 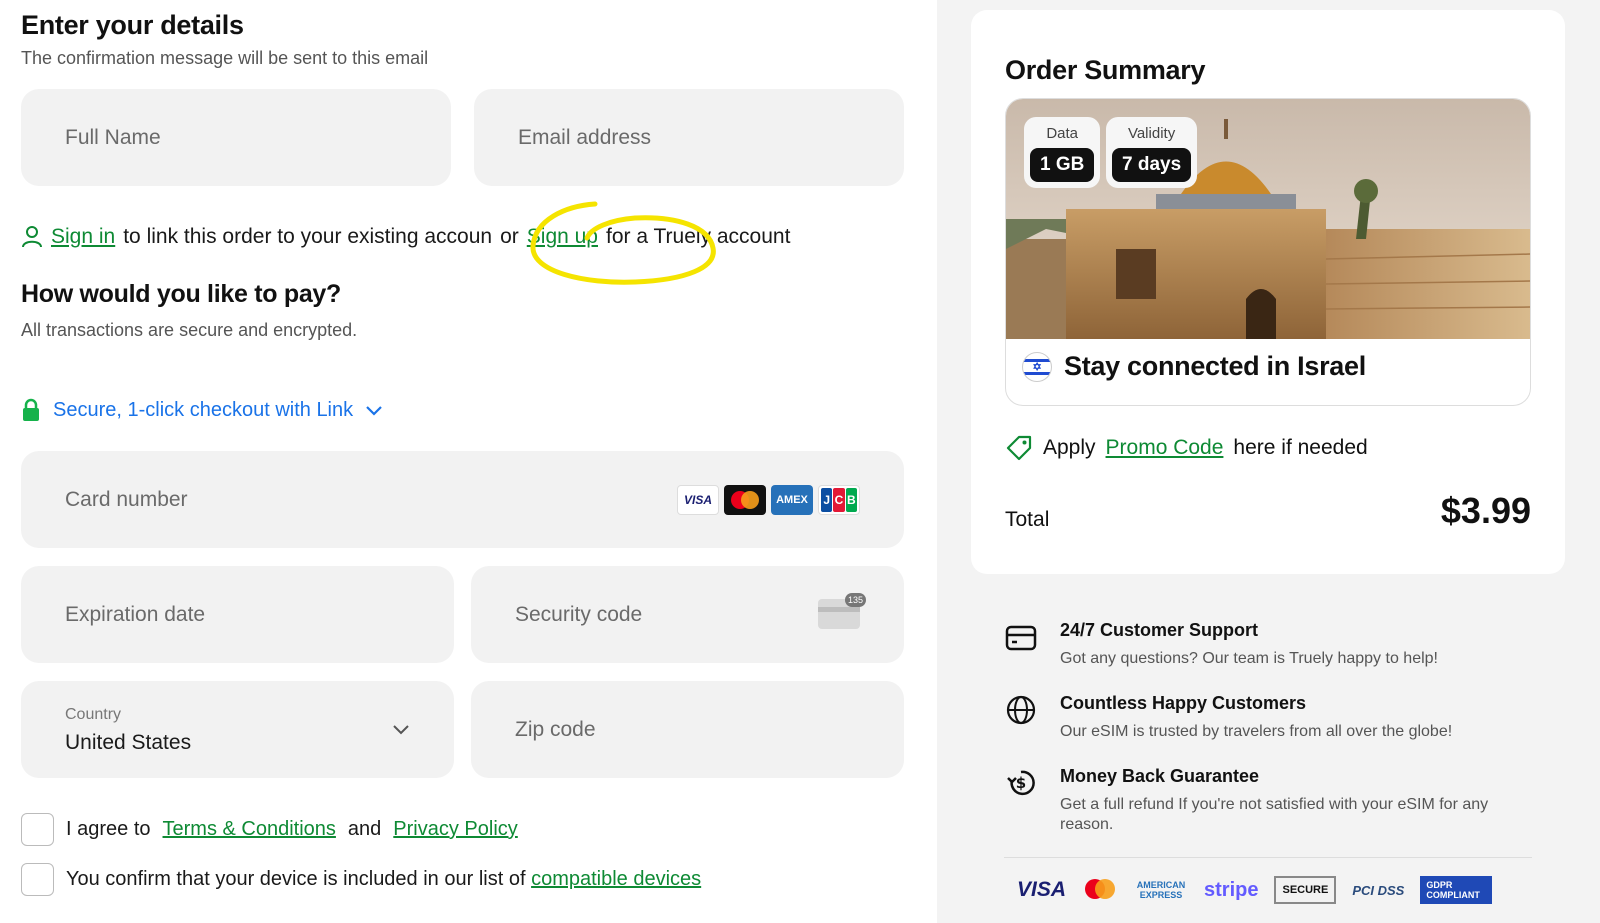 I want to click on email-placeholder: Email address, so click(x=585, y=137).